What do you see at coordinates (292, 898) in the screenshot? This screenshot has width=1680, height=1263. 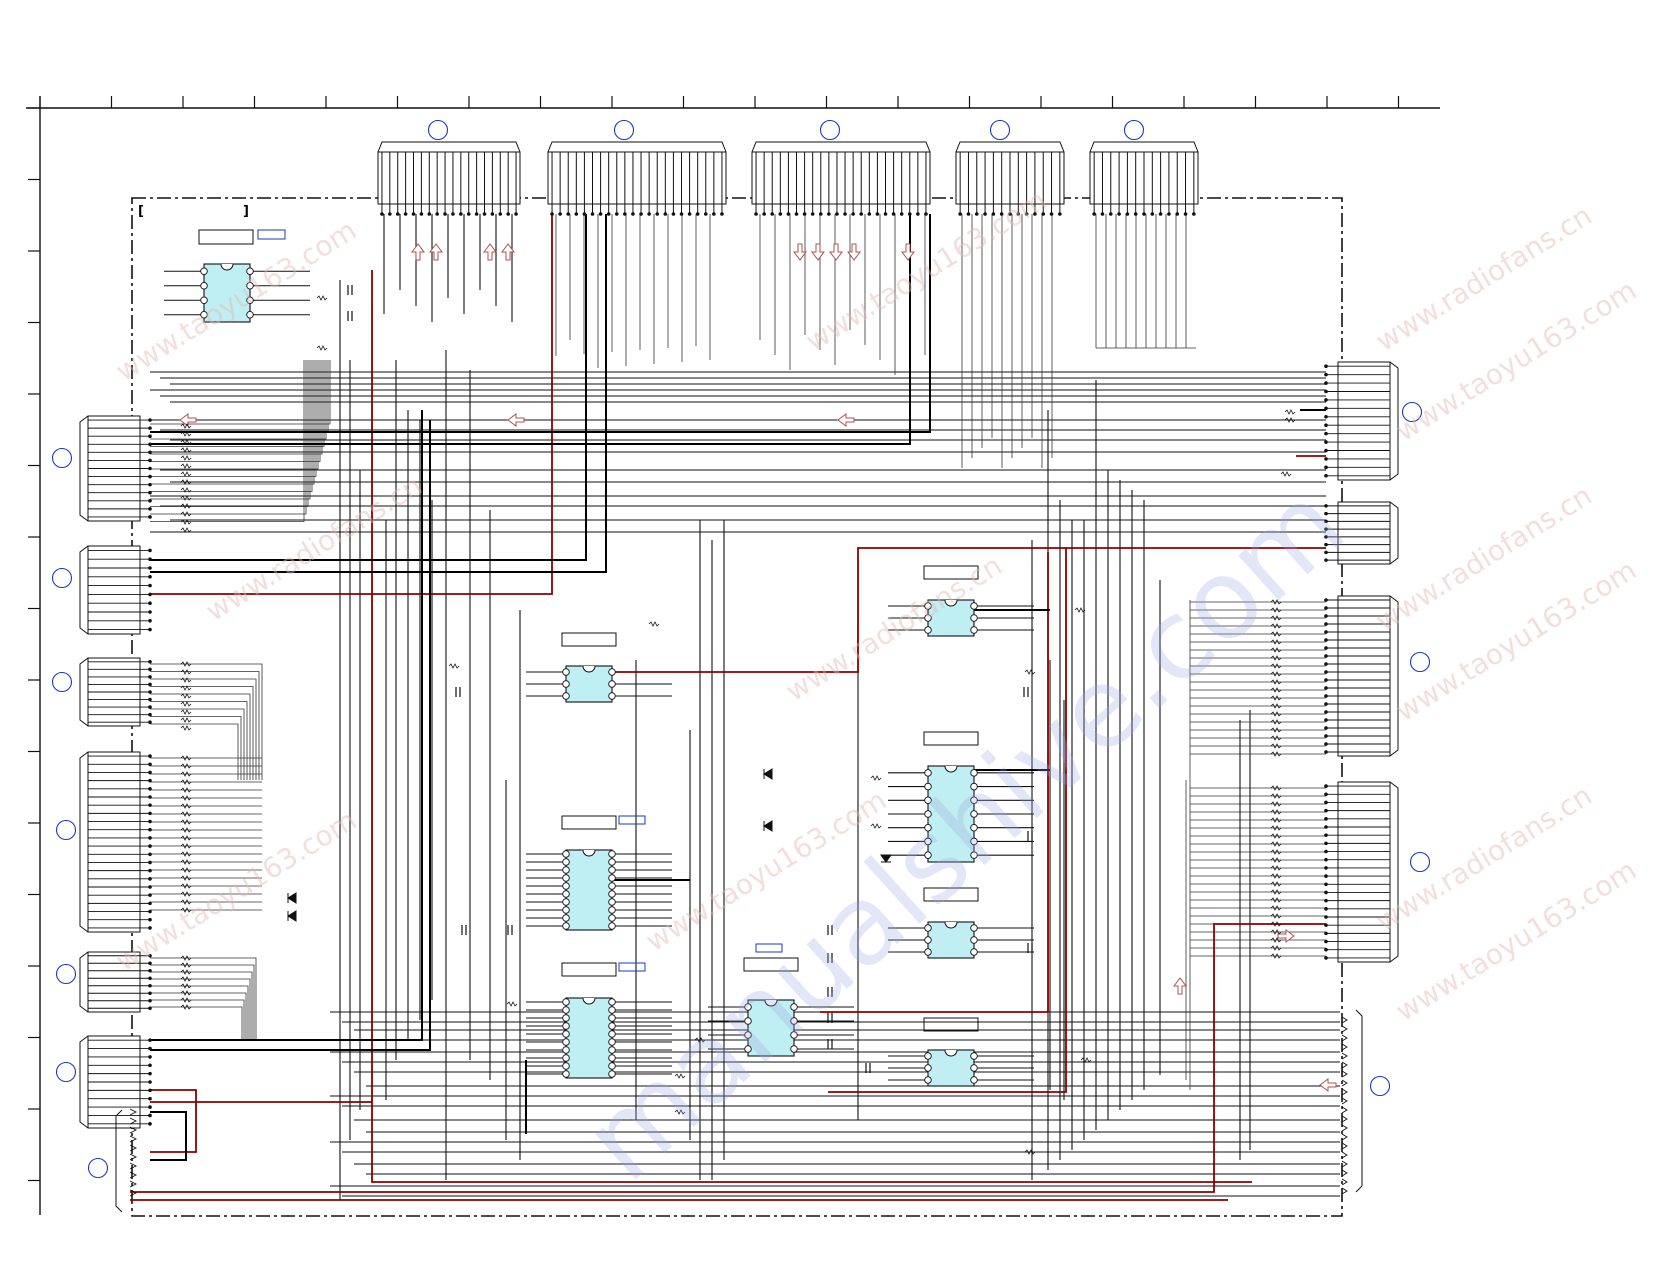 I see `diode` at bounding box center [292, 898].